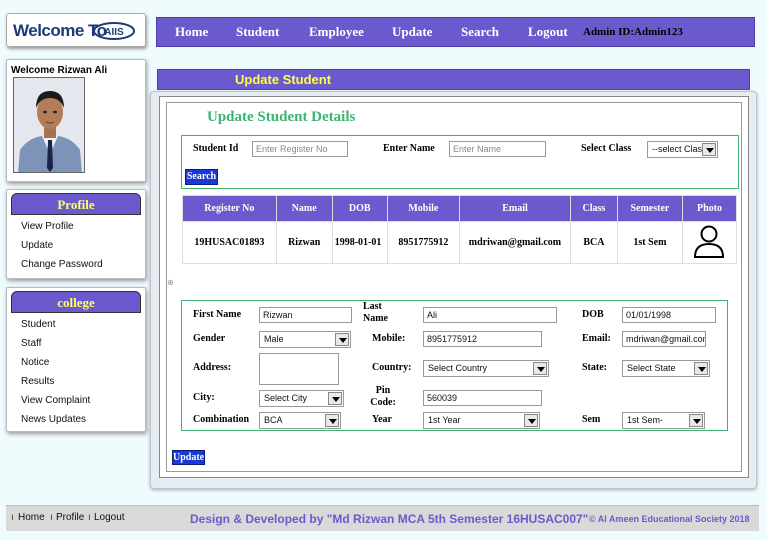  I want to click on link-staff: Staff, so click(31, 343).